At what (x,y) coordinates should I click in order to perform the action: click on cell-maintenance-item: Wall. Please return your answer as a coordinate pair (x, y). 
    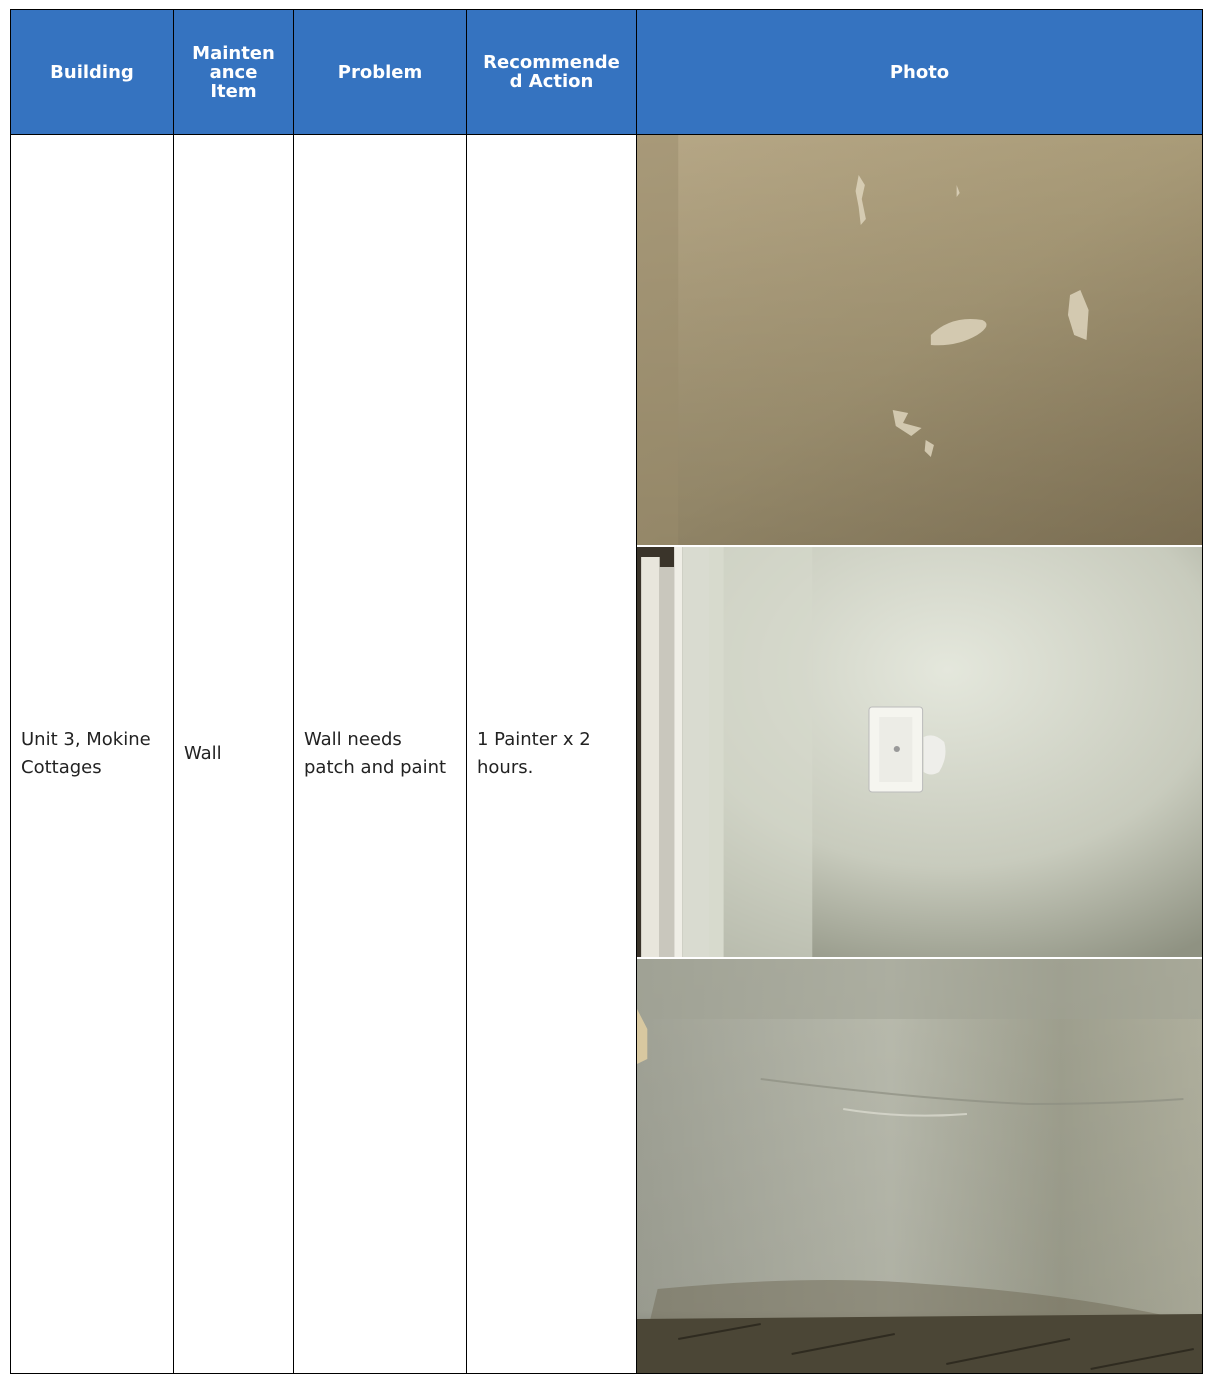
    Looking at the image, I should click on (233, 754).